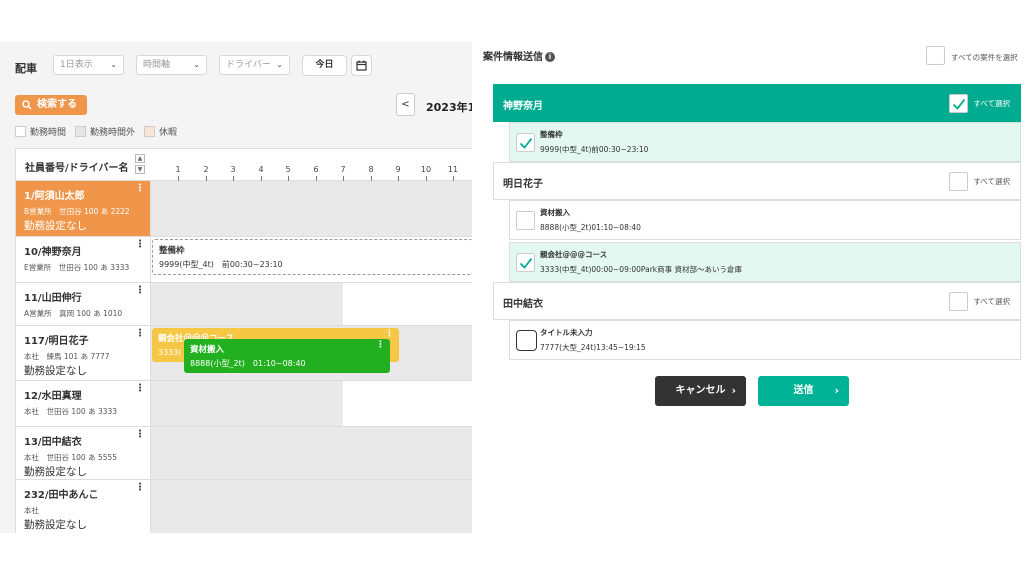 Image resolution: width=1024 pixels, height=576 pixels. Describe the element at coordinates (407, 403) in the screenshot. I see `work-hours-block` at that location.